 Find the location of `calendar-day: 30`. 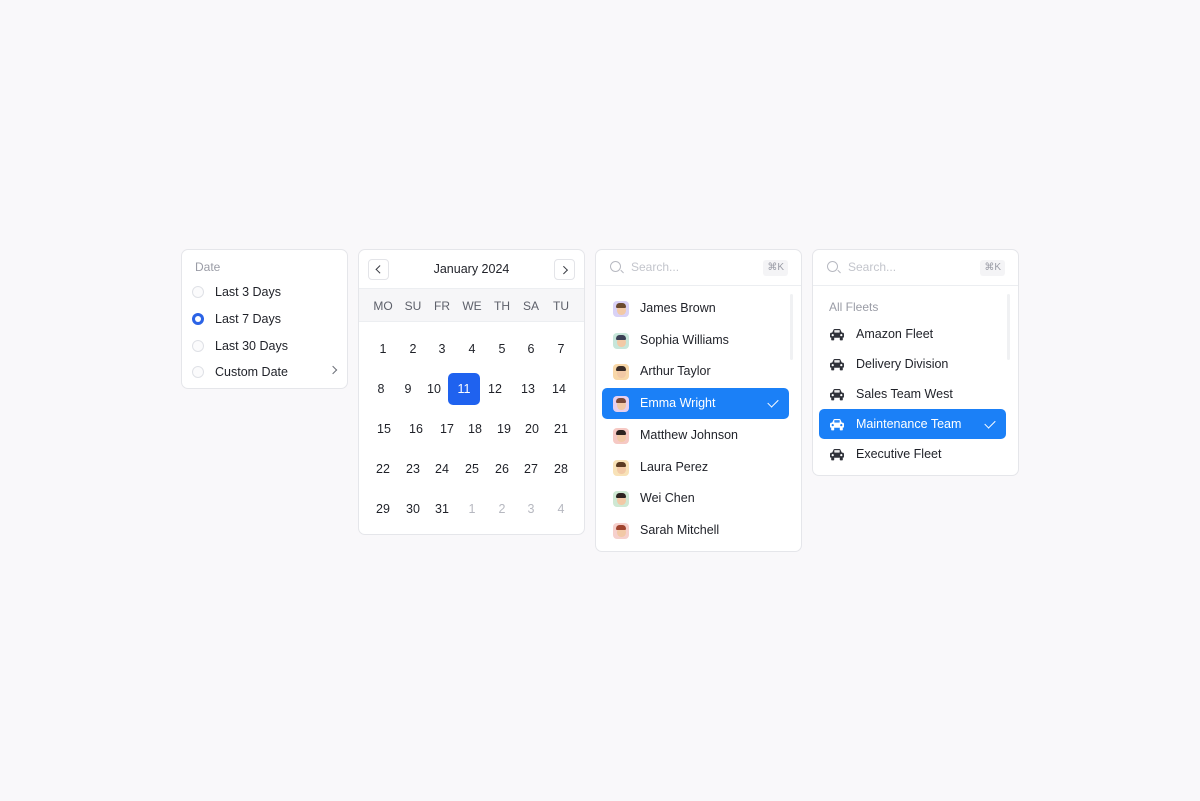

calendar-day: 30 is located at coordinates (413, 509).